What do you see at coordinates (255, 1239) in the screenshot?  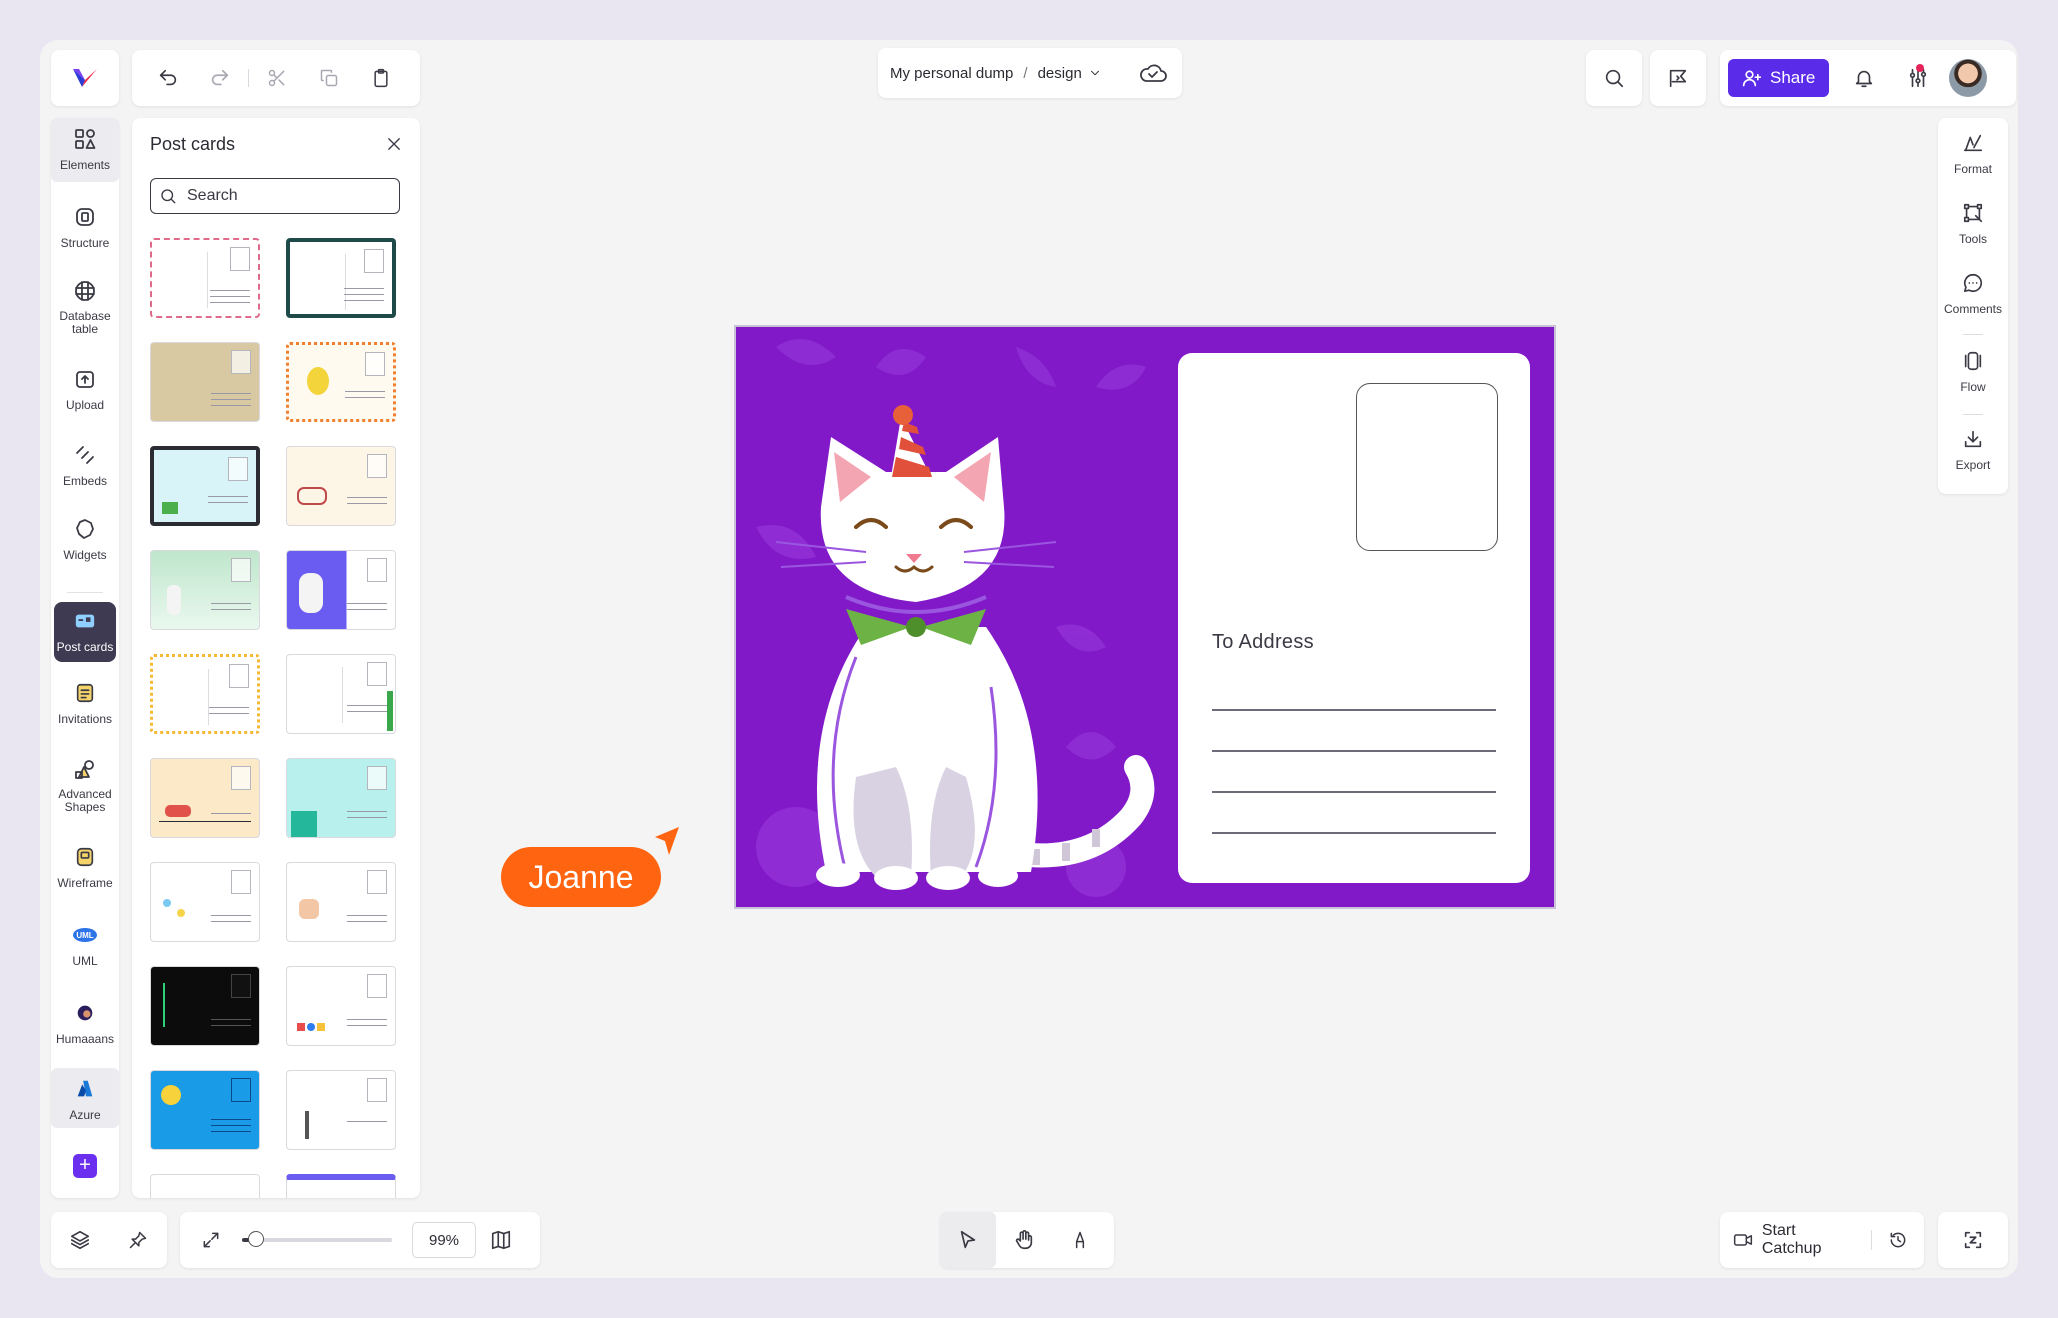 I see `zoom-slider-handle` at bounding box center [255, 1239].